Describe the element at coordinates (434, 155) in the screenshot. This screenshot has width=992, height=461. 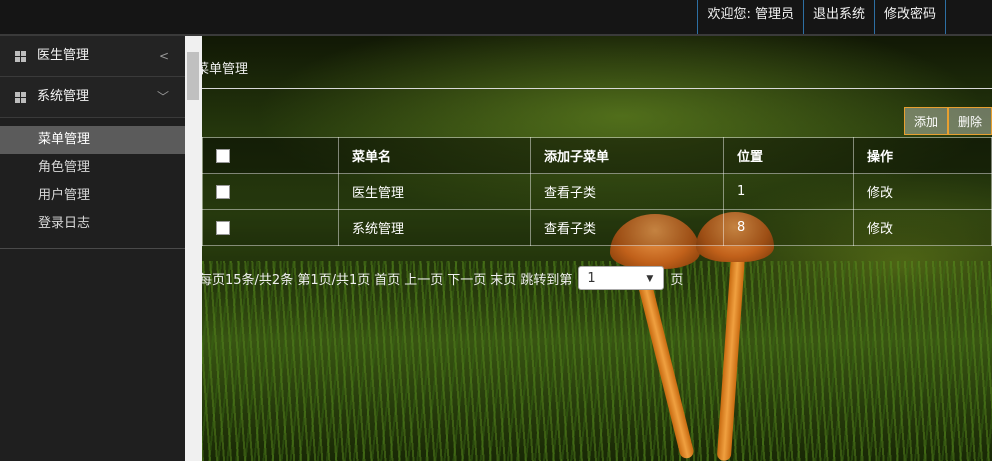
I see `column-header: 菜单名` at that location.